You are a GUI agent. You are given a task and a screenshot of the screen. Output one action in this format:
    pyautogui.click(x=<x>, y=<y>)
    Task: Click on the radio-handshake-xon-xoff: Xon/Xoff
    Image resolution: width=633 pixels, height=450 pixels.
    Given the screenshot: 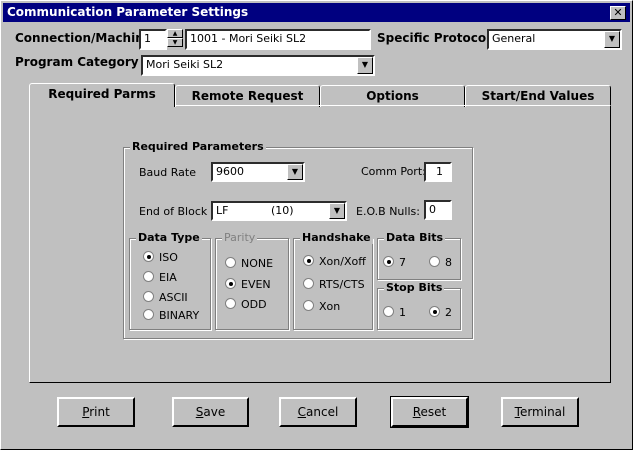 What is the action you would take?
    pyautogui.click(x=334, y=261)
    